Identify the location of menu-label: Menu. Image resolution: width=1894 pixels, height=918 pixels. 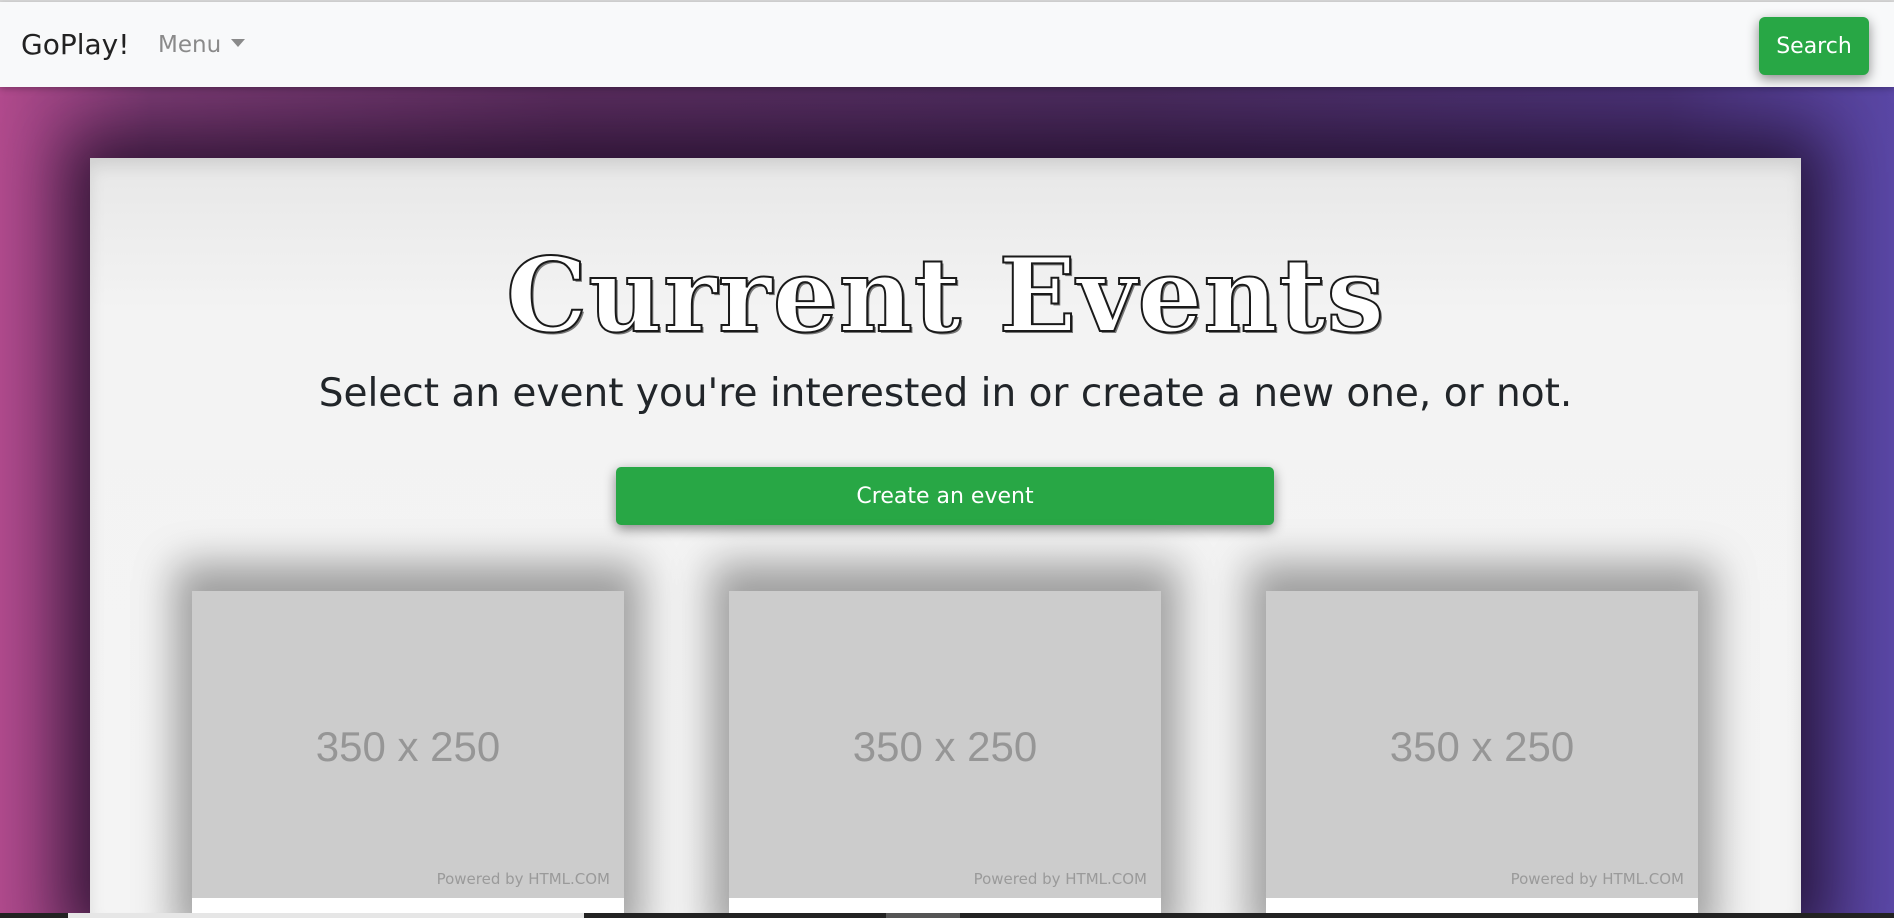
(190, 45).